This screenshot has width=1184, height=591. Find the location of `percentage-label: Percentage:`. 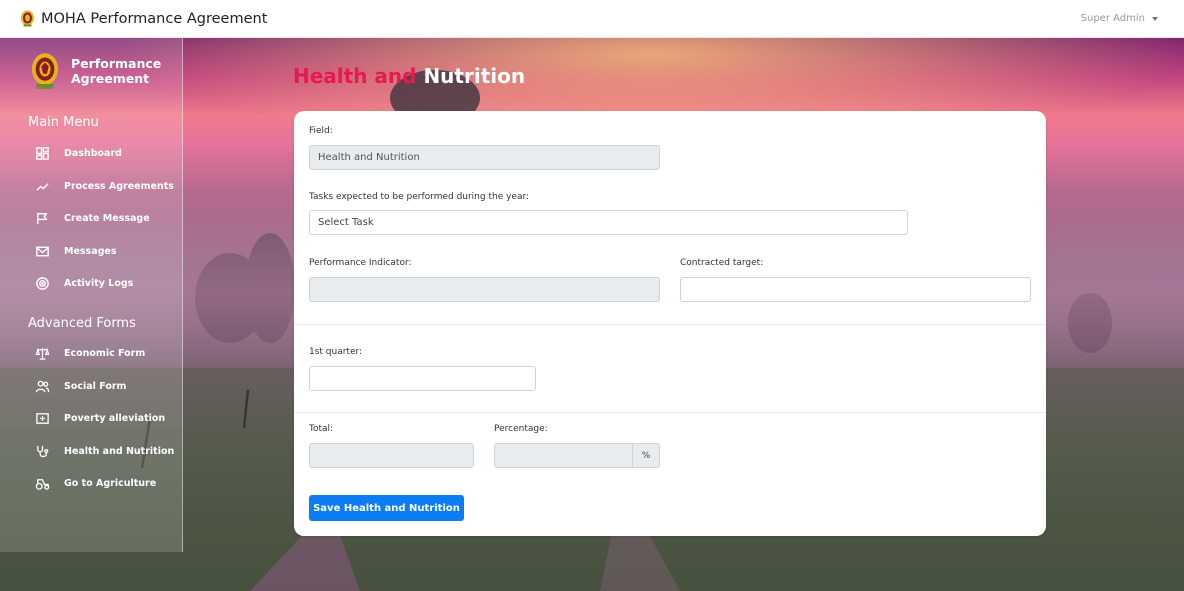

percentage-label: Percentage: is located at coordinates (521, 429).